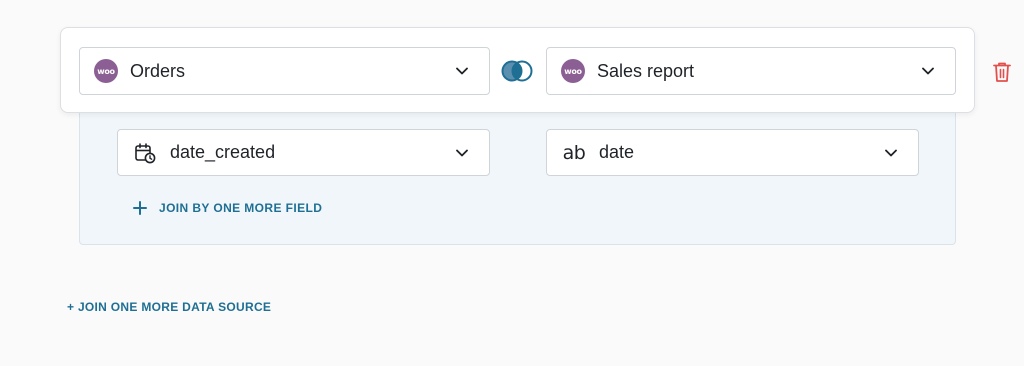 The height and width of the screenshot is (366, 1024). I want to click on left-source-select: woo Orders, so click(284, 71).